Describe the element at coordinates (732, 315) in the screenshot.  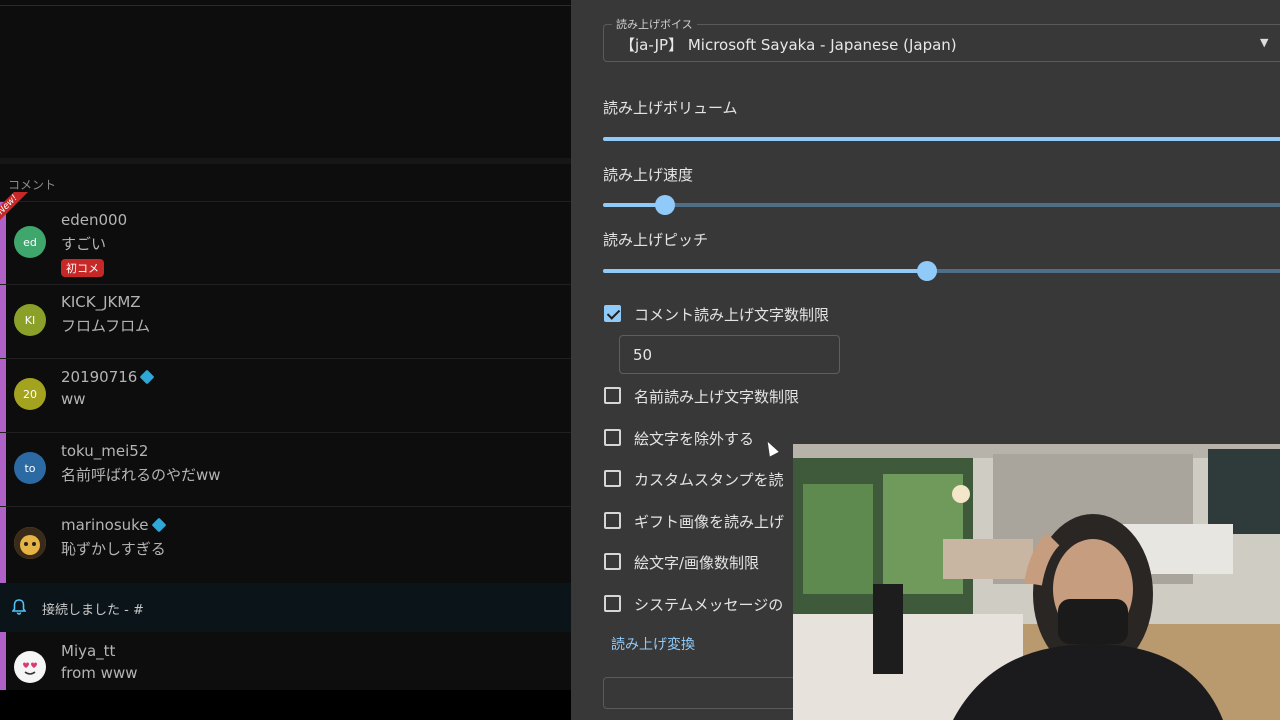
I see `comment-limit-label: コメント読み上げ文字数制限` at that location.